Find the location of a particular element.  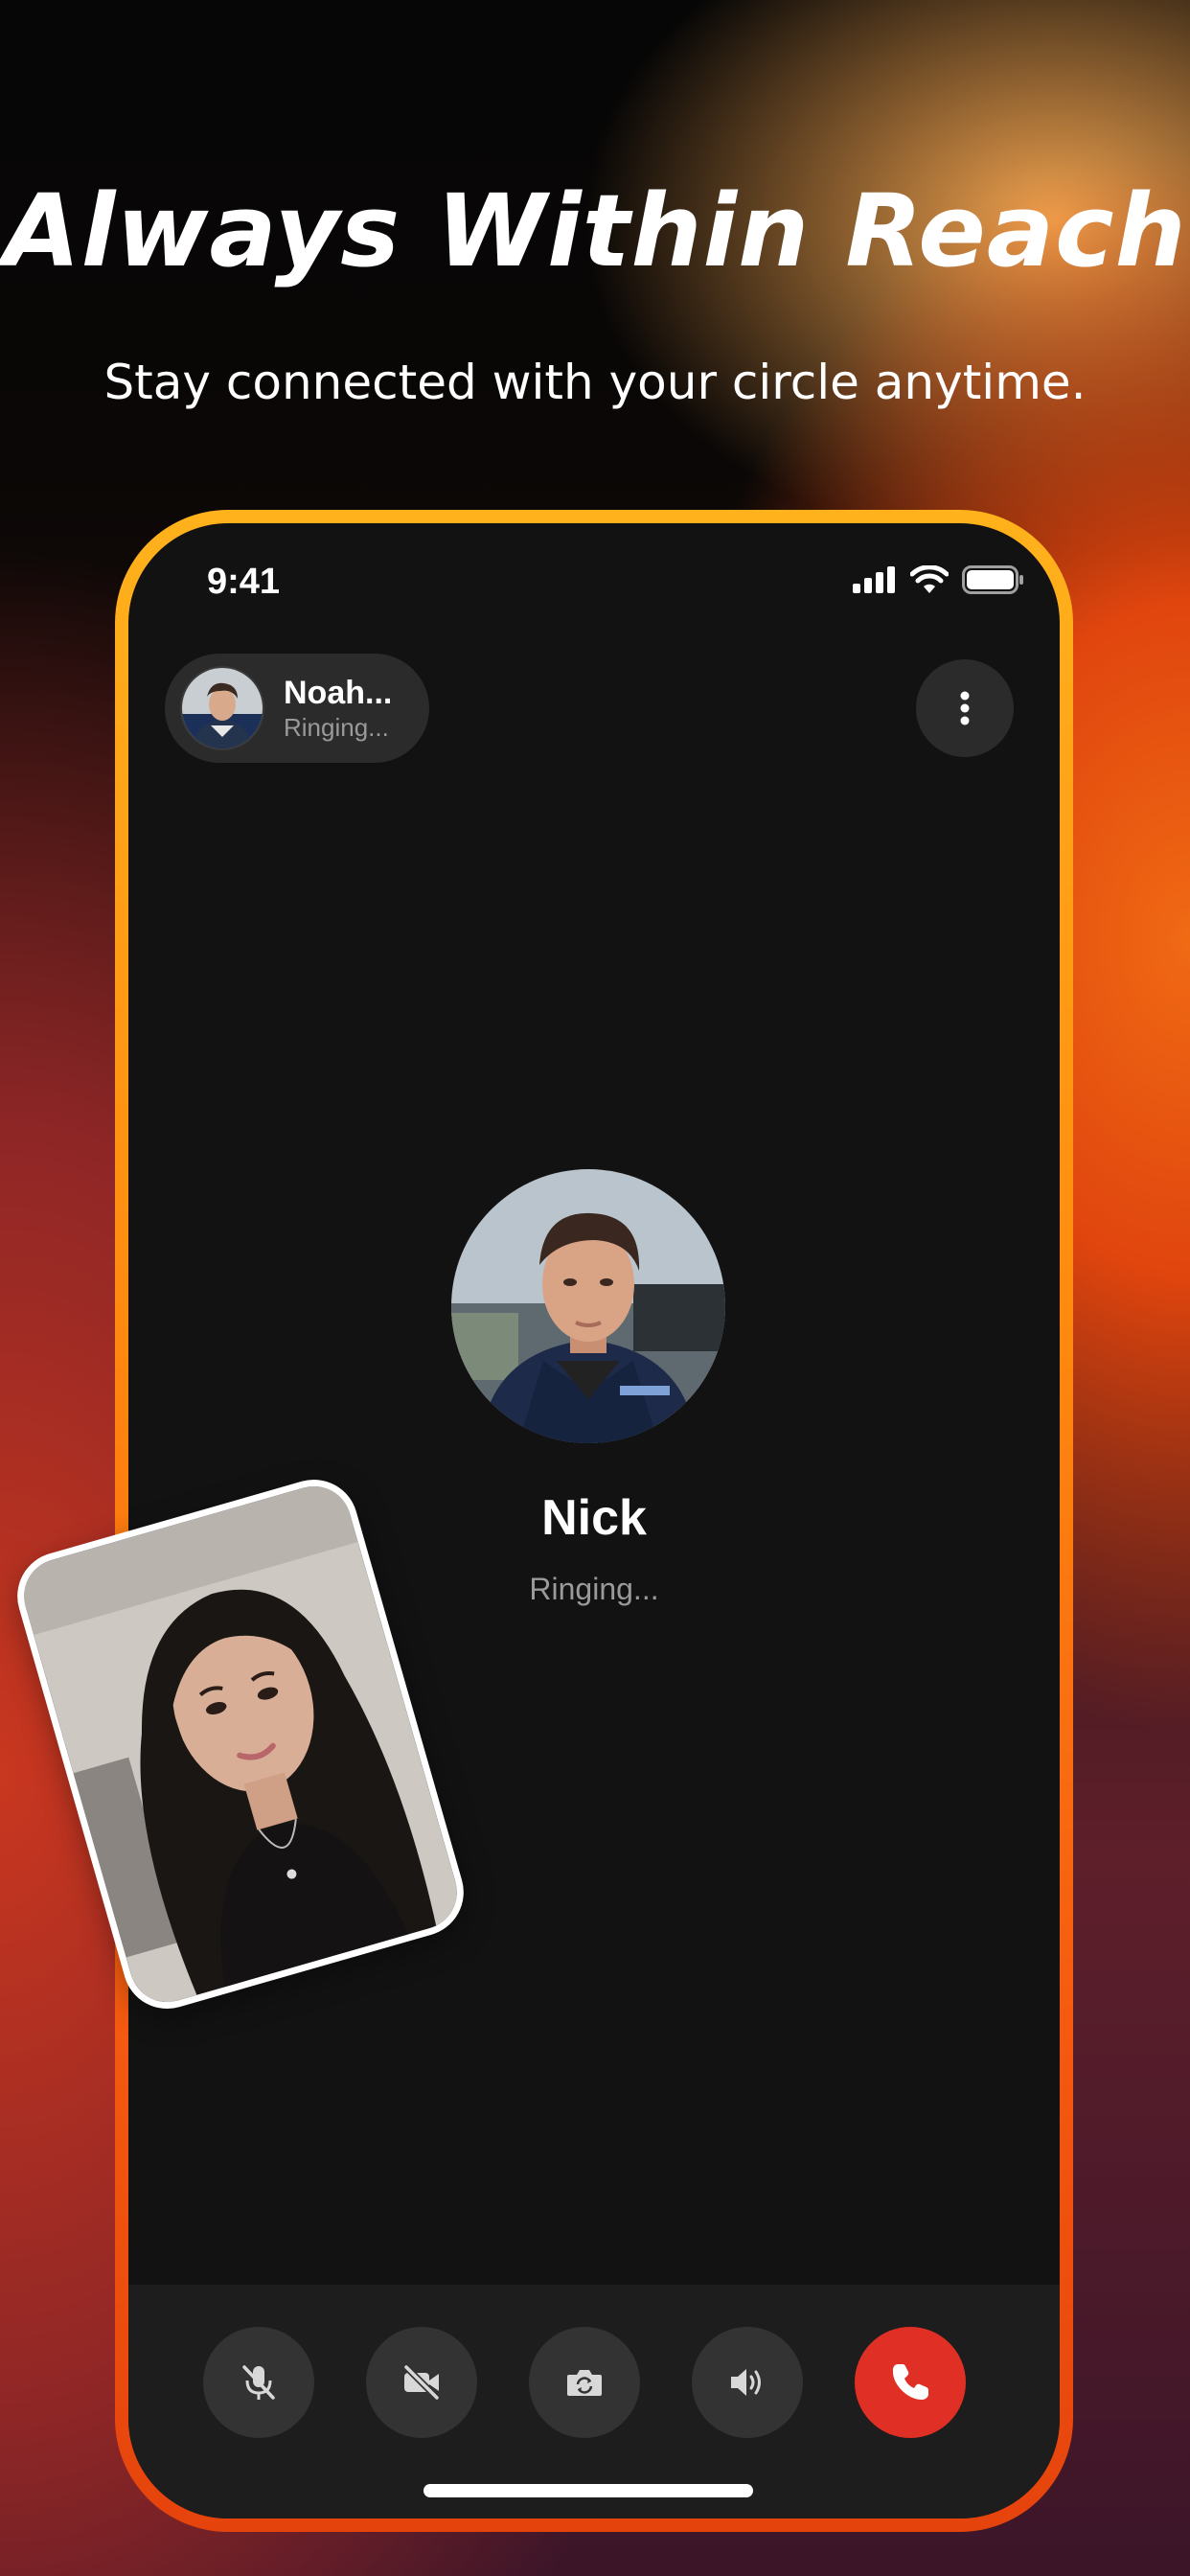

speaker-icon is located at coordinates (746, 2382).